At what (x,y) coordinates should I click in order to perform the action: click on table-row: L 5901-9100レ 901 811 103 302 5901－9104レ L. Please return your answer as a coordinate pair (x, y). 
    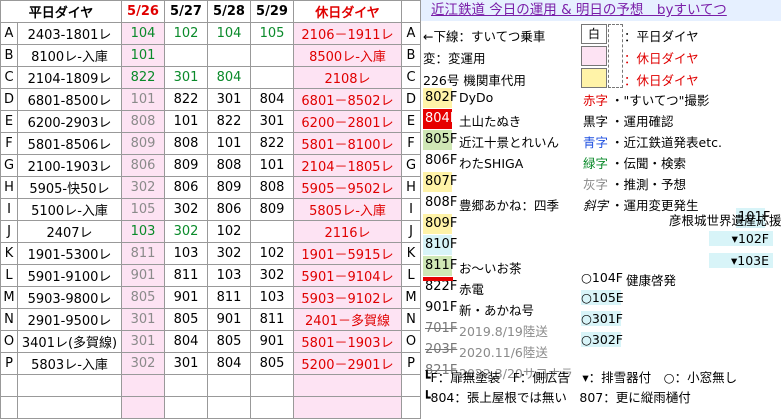
    Looking at the image, I should click on (210, 275).